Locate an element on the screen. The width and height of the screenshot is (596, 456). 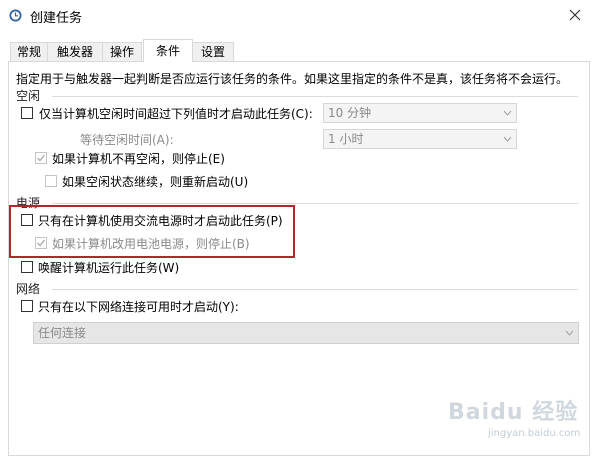
network-group-divider is located at coordinates (315, 289).